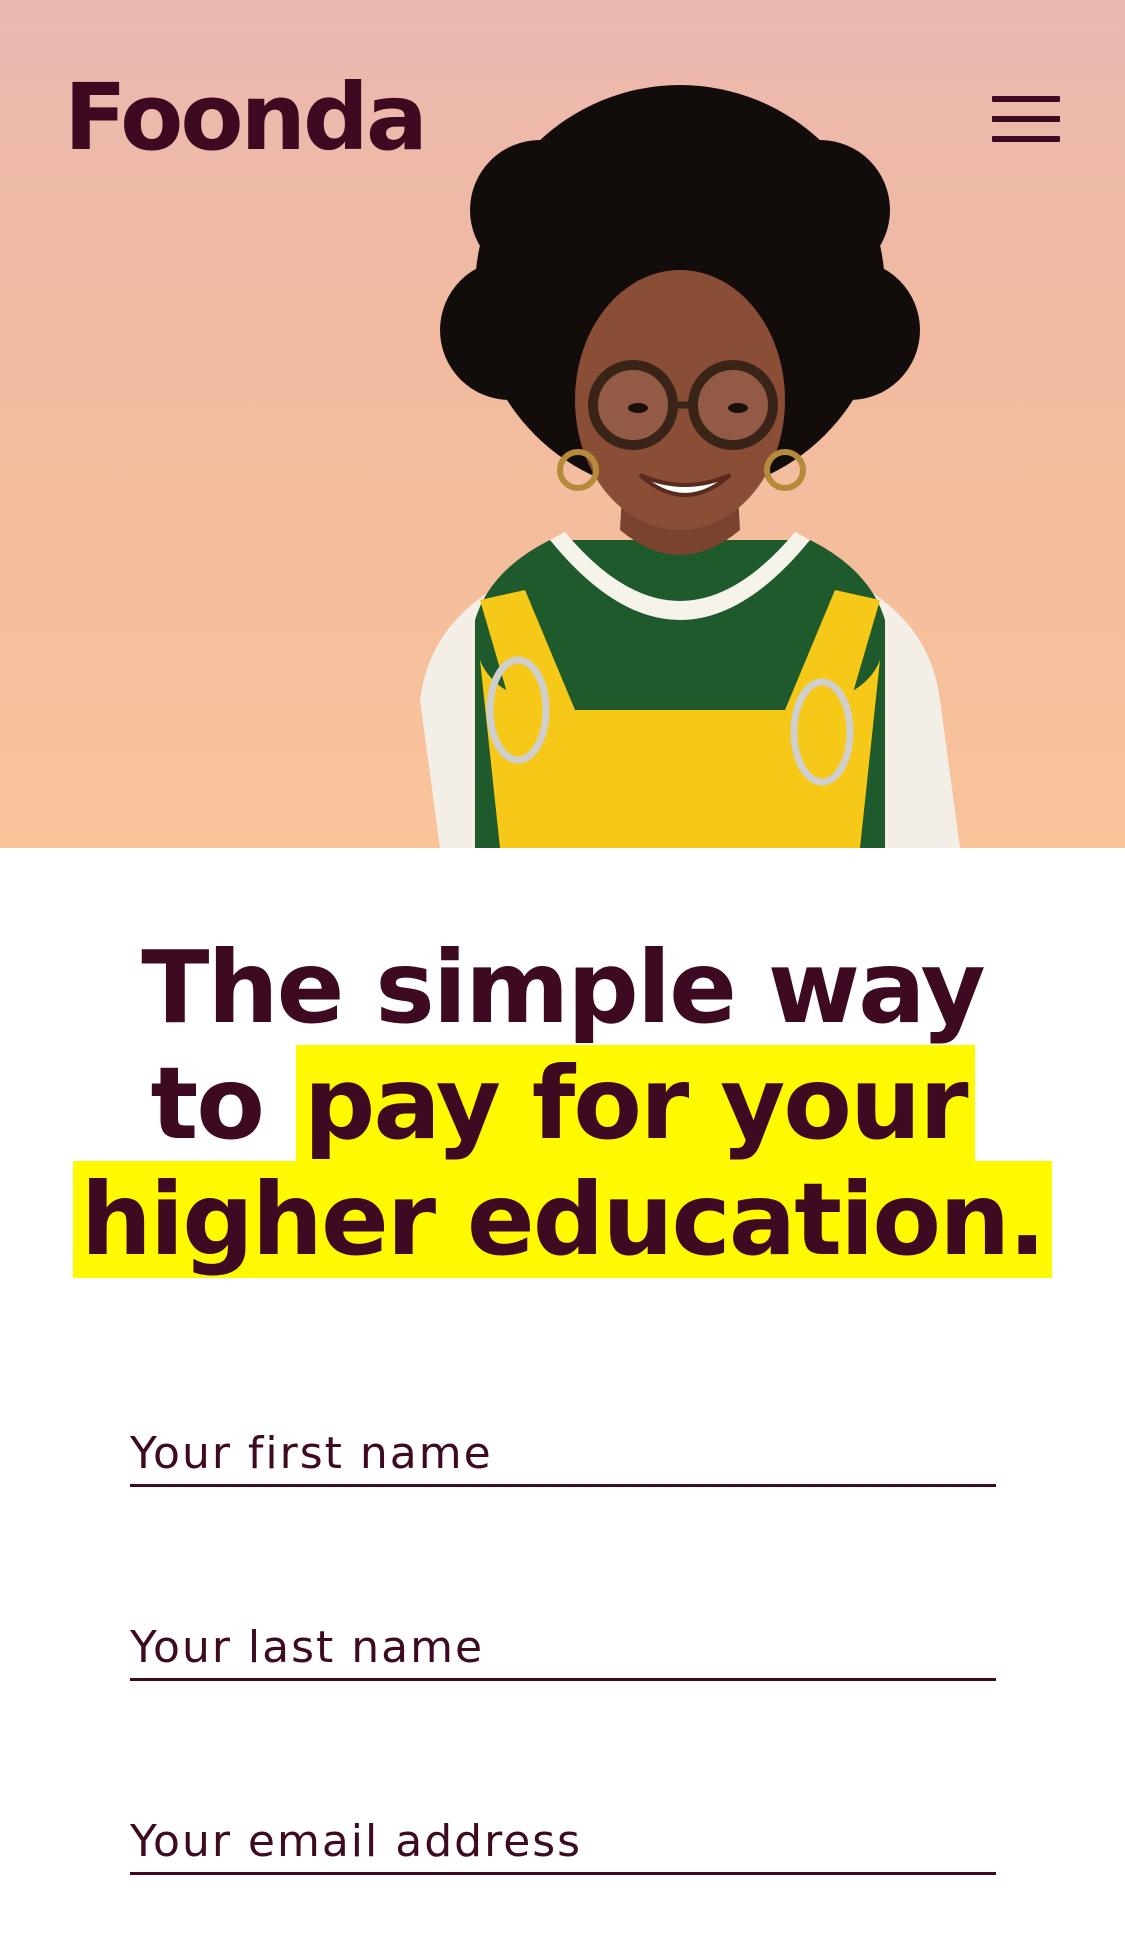  I want to click on headline-highlight-2: higher education., so click(562, 1219).